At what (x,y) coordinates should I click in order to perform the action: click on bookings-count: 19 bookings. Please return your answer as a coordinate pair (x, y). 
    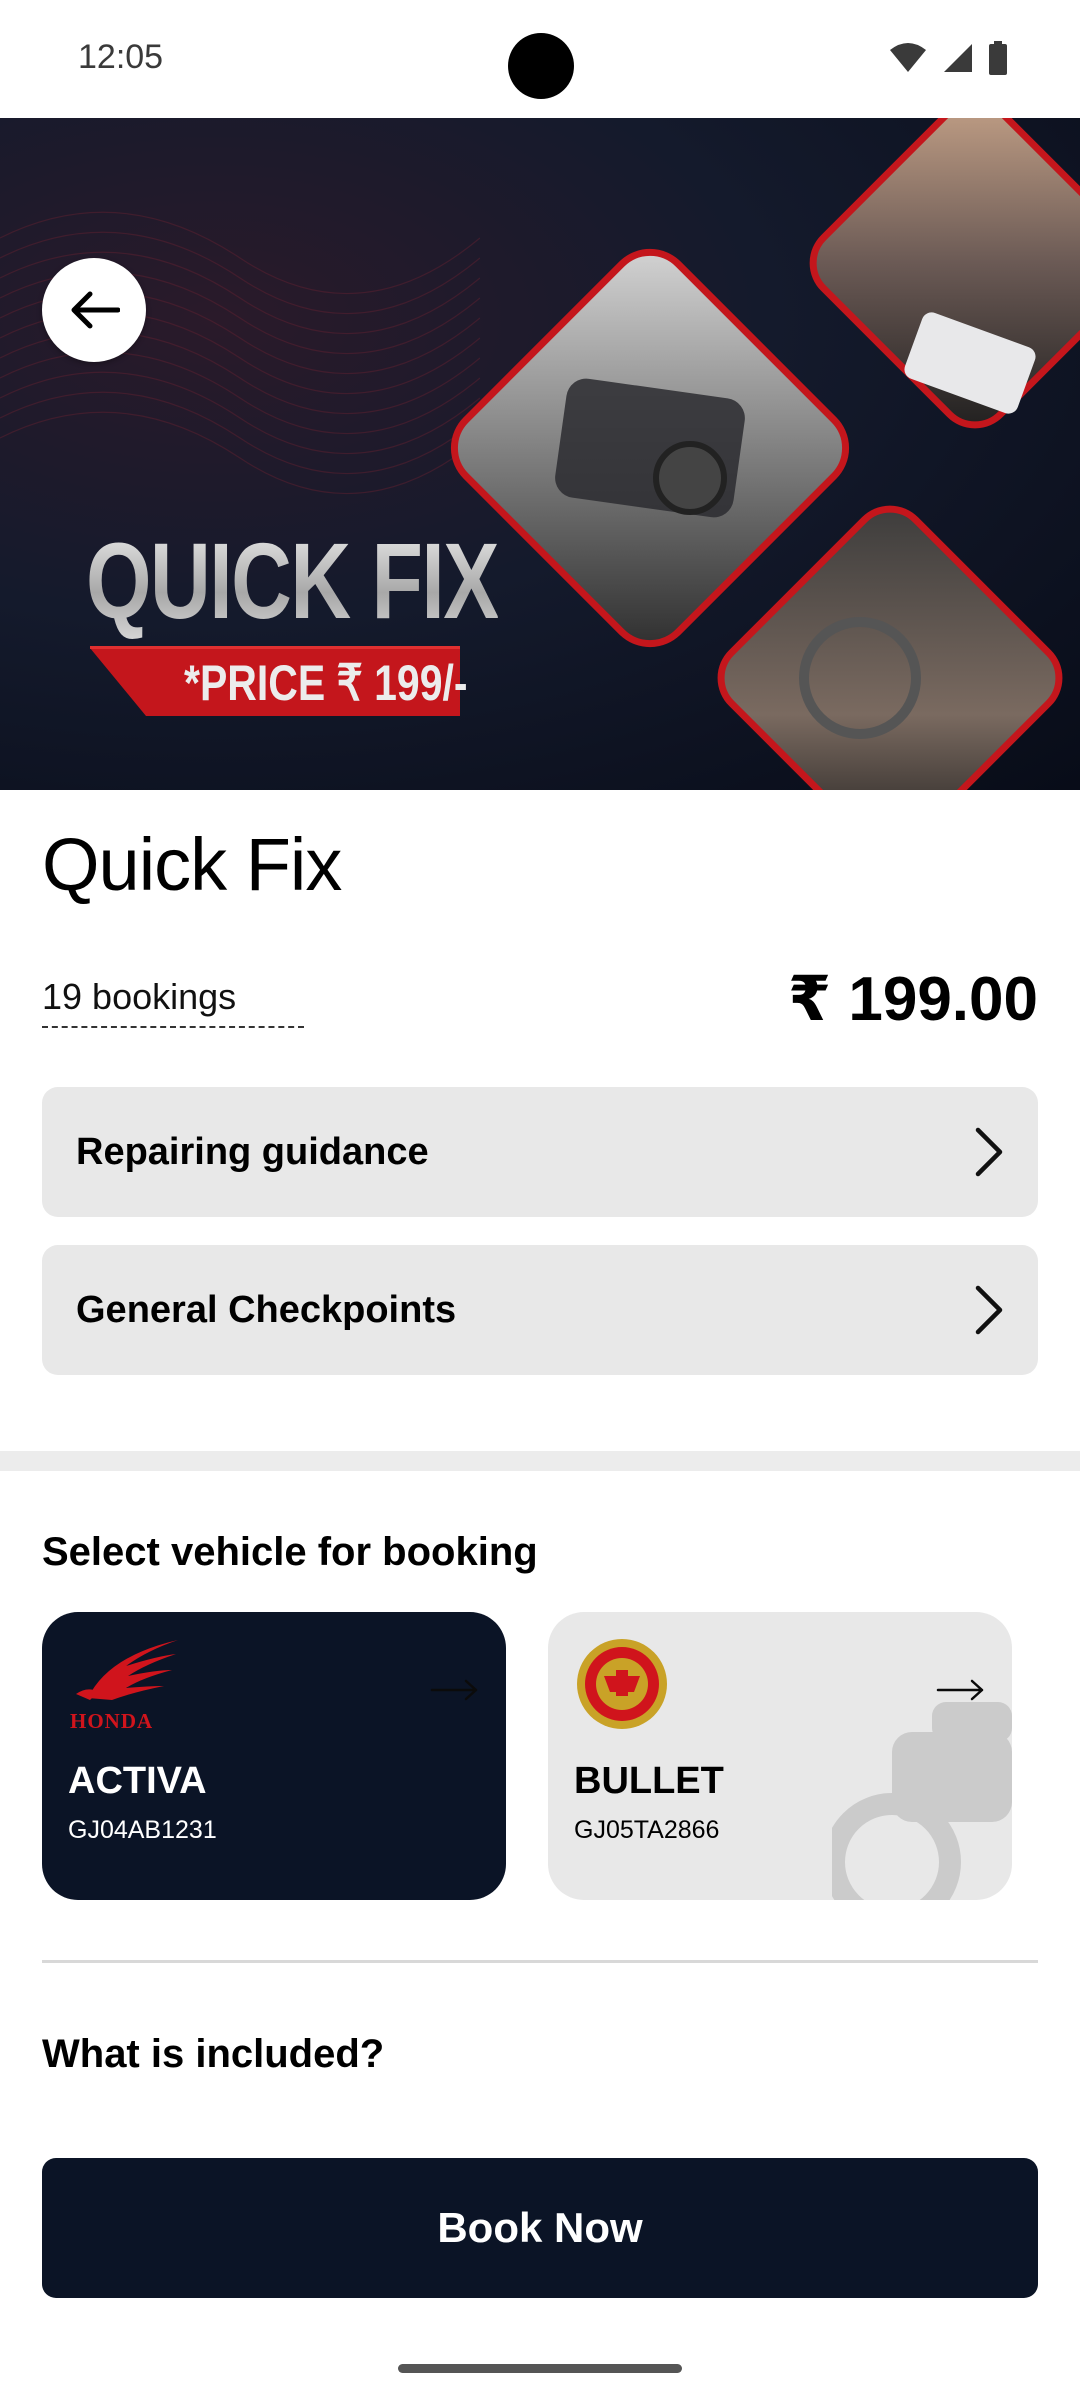
    Looking at the image, I should click on (173, 1002).